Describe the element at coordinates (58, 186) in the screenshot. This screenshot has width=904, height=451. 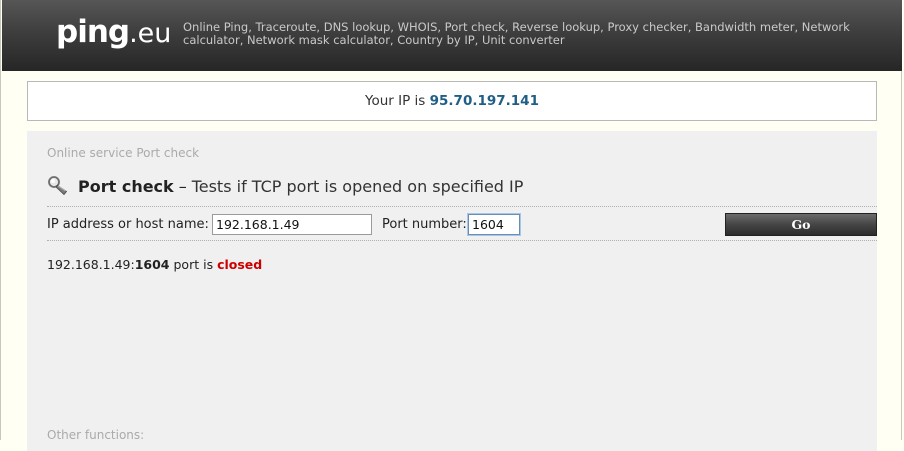
I see `magnifier-tool-icon` at that location.